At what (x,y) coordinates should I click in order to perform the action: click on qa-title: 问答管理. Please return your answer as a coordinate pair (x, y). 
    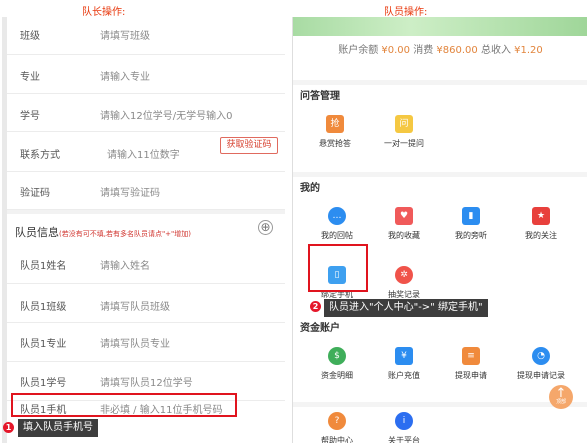
    Looking at the image, I should click on (320, 96).